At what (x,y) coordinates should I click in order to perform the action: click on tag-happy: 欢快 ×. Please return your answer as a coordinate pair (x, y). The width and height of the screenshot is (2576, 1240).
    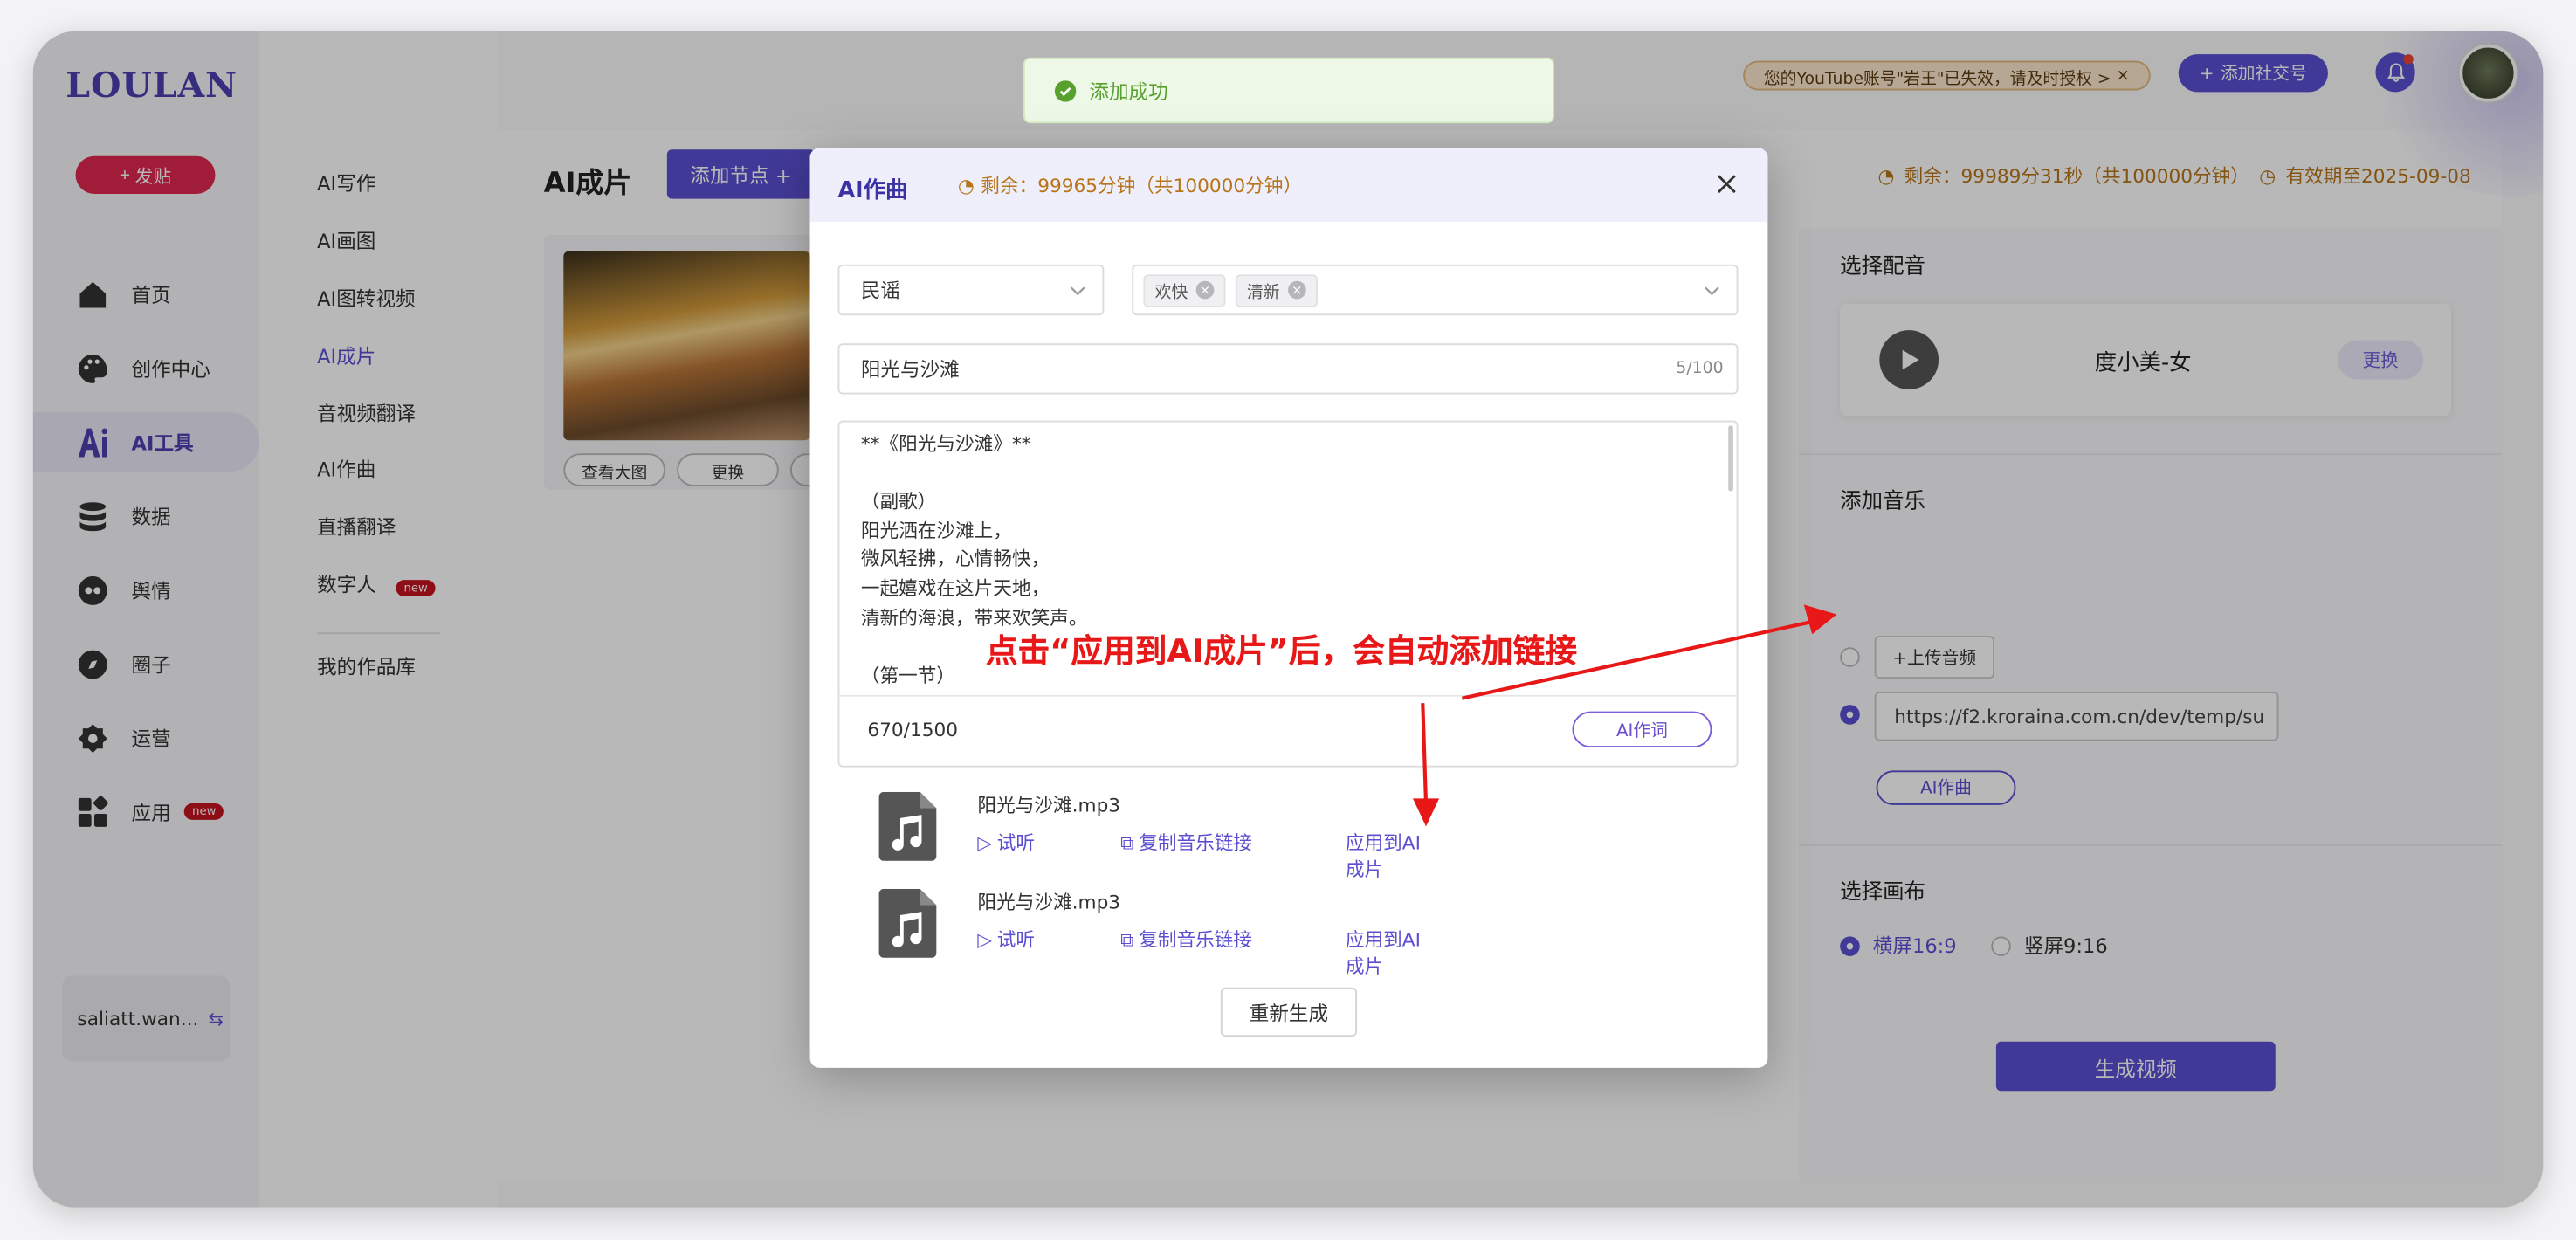
    Looking at the image, I should click on (1184, 290).